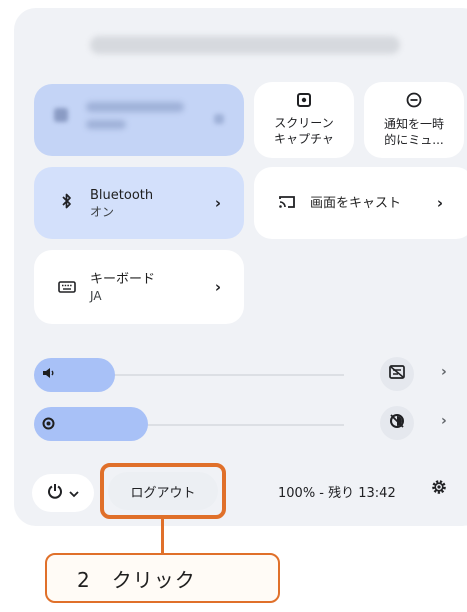 This screenshot has height=612, width=467. I want to click on network-tile, so click(139, 120).